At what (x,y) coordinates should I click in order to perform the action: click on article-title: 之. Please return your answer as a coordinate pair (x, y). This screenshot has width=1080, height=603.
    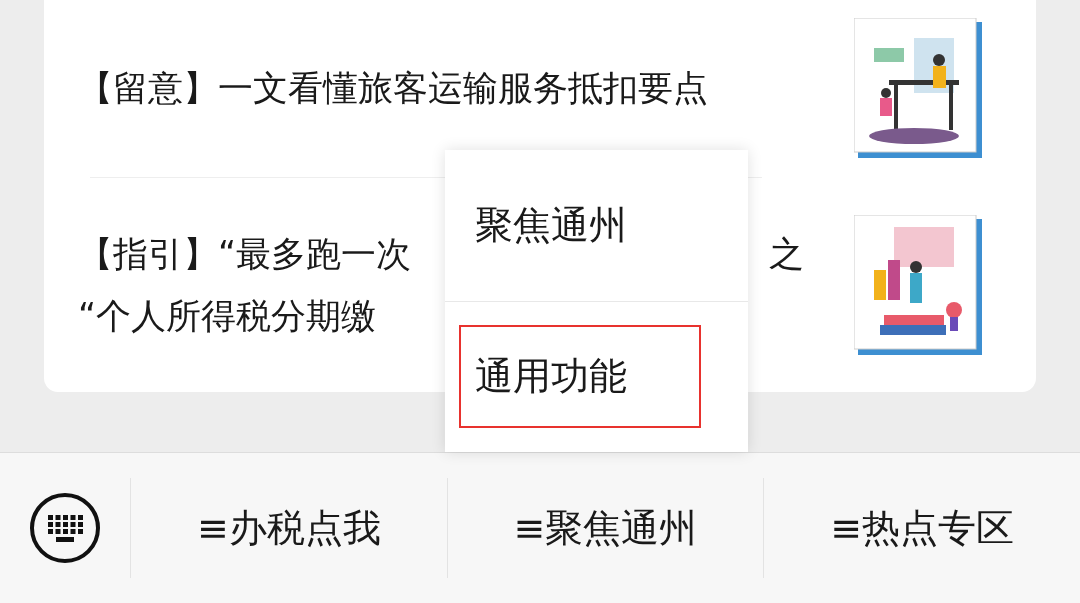
    Looking at the image, I should click on (786, 253).